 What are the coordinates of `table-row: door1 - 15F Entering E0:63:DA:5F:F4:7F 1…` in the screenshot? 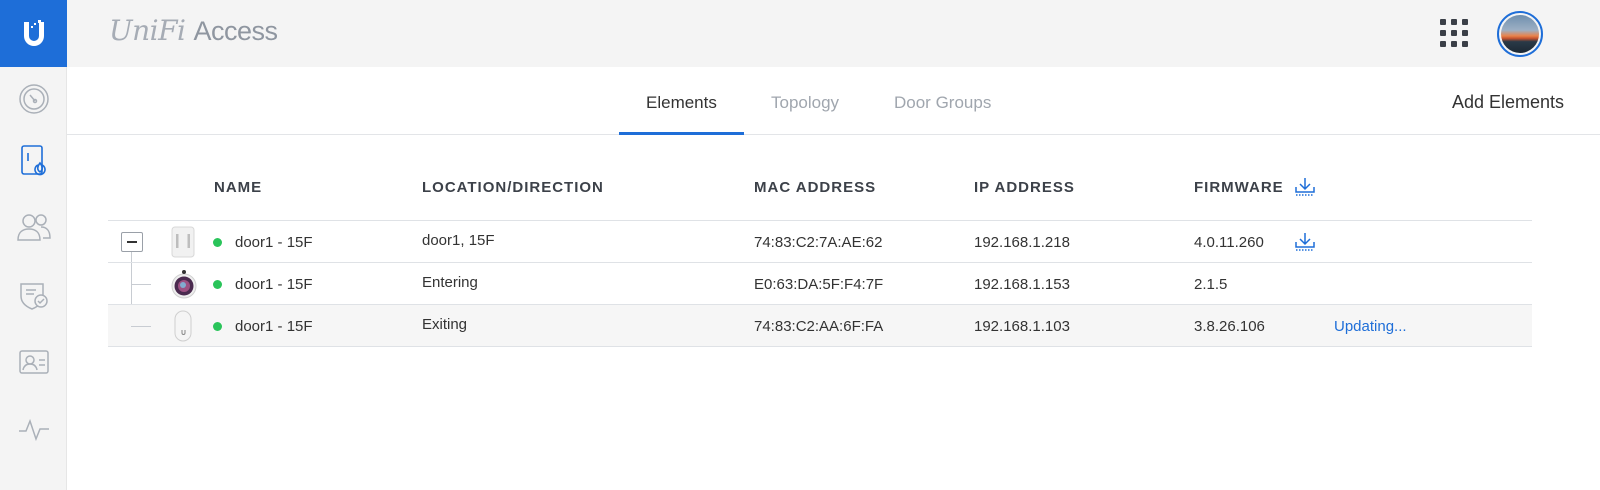 It's located at (820, 284).